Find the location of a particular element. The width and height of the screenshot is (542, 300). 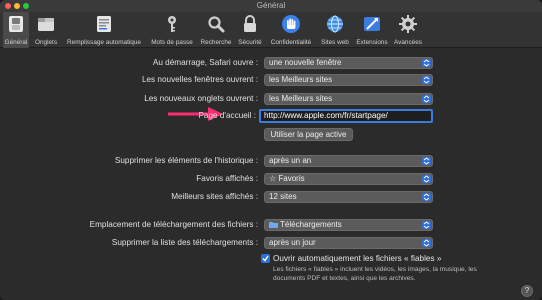

tab-general-label: Général is located at coordinates (16, 42).